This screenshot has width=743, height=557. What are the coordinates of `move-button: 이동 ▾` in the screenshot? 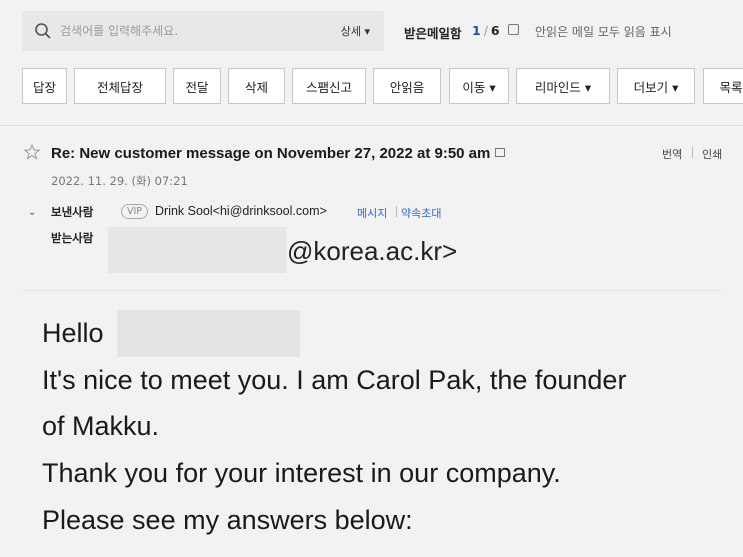 It's located at (479, 86).